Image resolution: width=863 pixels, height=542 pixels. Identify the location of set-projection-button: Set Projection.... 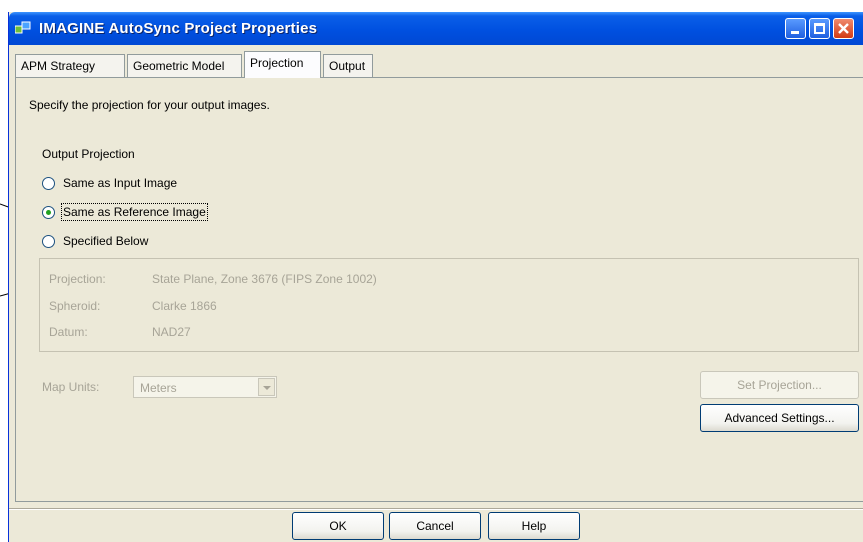
(779, 385).